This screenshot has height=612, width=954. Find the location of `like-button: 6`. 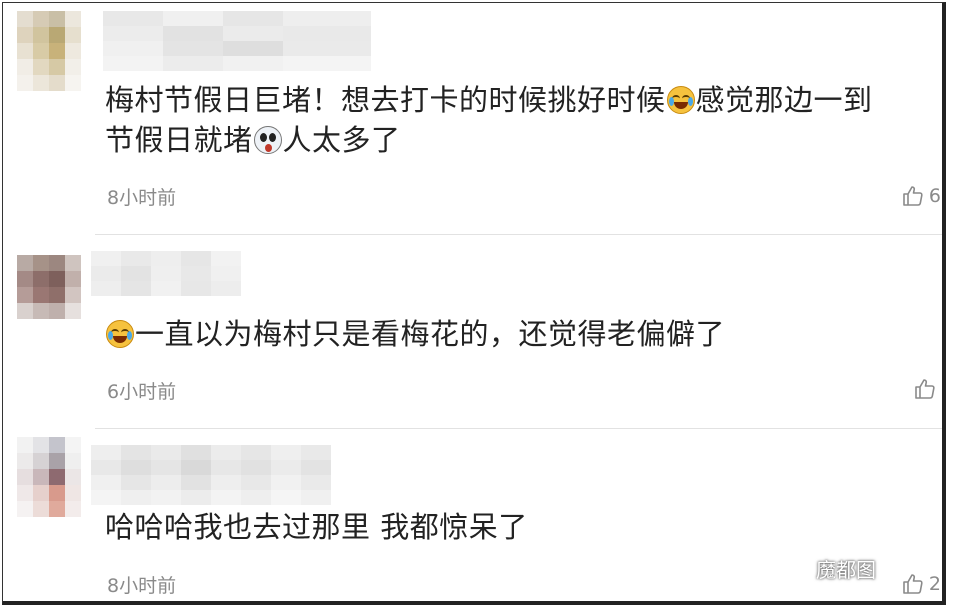

like-button: 6 is located at coordinates (921, 196).